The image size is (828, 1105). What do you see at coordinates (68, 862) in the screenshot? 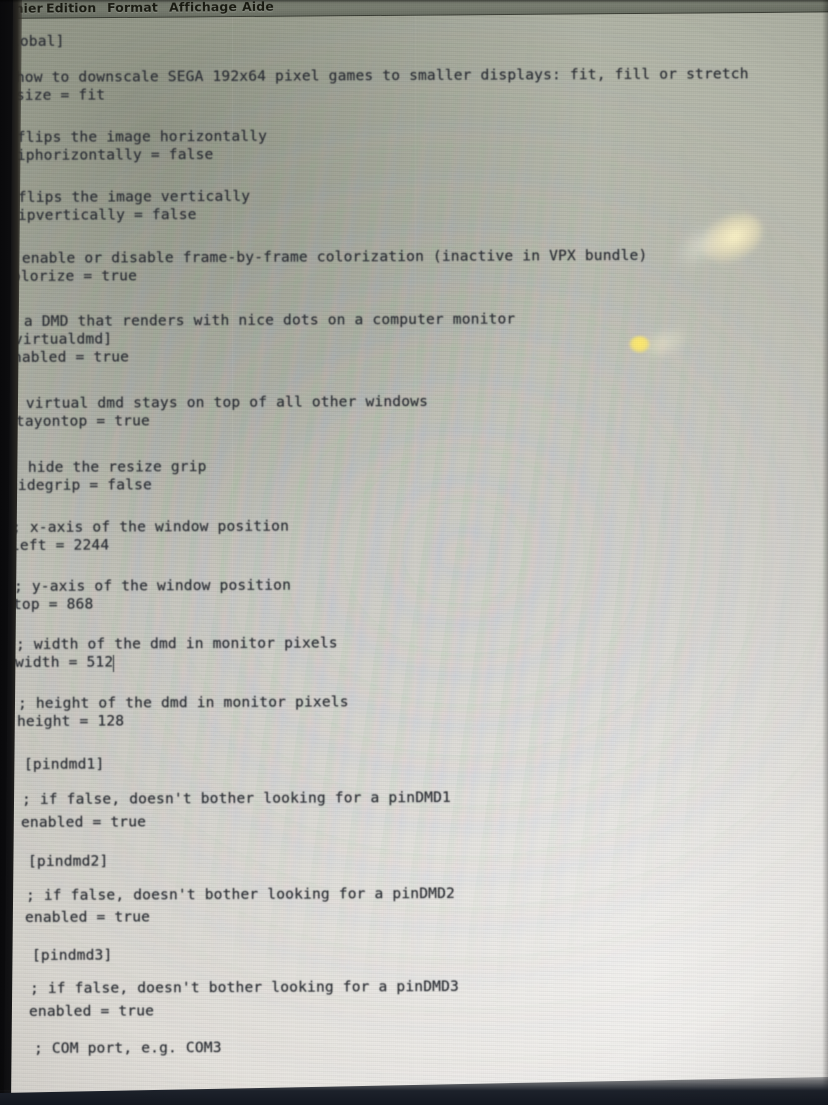
I see `document-line: [pindmd2]` at bounding box center [68, 862].